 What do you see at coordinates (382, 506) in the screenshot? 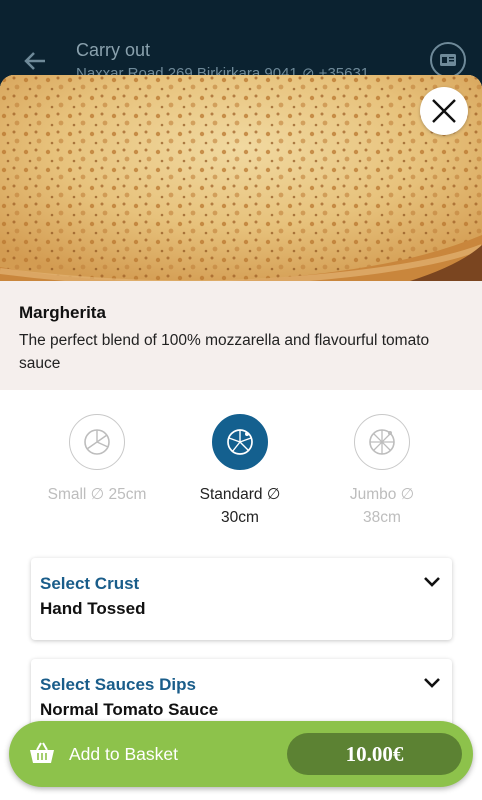
I see `size-label: Jumbo ∅ 38cm` at bounding box center [382, 506].